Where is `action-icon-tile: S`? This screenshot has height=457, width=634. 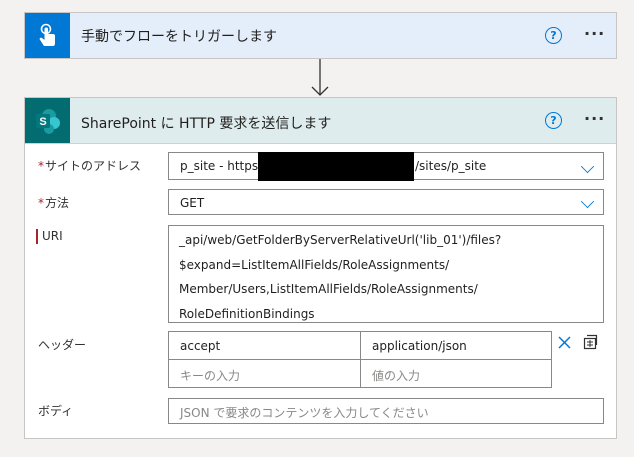
action-icon-tile: S is located at coordinates (47, 120).